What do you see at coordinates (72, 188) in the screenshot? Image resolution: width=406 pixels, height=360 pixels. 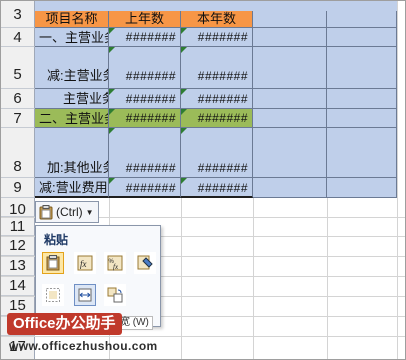 I see `item-name-cell: 减:营业费用` at bounding box center [72, 188].